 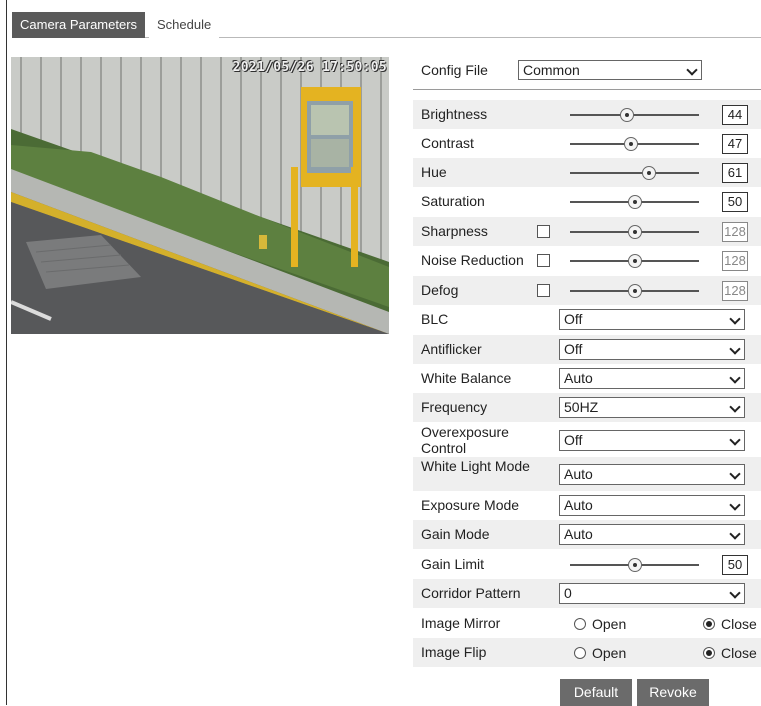 I want to click on left-border, so click(x=6, y=352).